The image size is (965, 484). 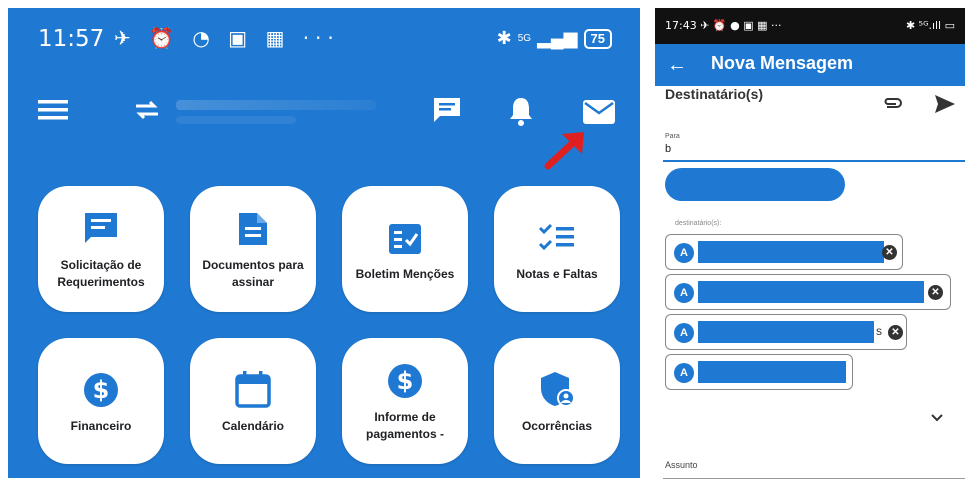 I want to click on account-name-redacted, so click(x=276, y=105).